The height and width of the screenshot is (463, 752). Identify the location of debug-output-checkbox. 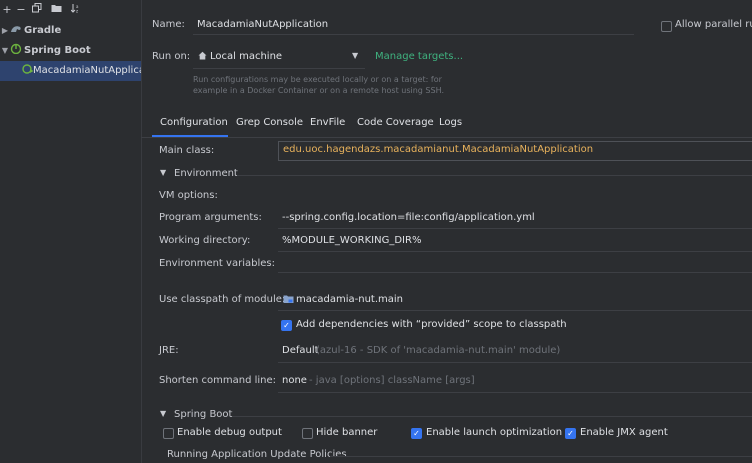
(168, 433).